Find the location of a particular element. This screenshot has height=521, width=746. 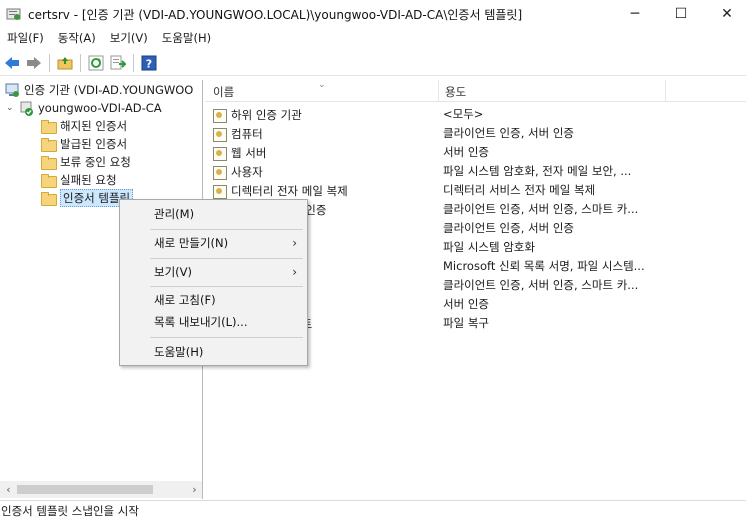

status-text: 인증서 템플릿 스냅인을 시작 is located at coordinates (70, 511).